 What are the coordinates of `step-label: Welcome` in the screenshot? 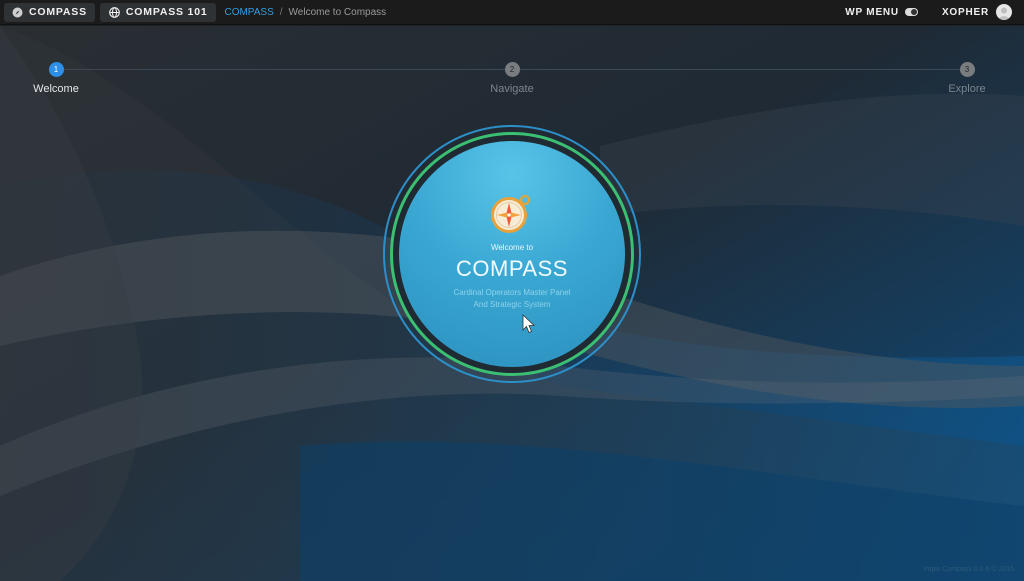 It's located at (56, 89).